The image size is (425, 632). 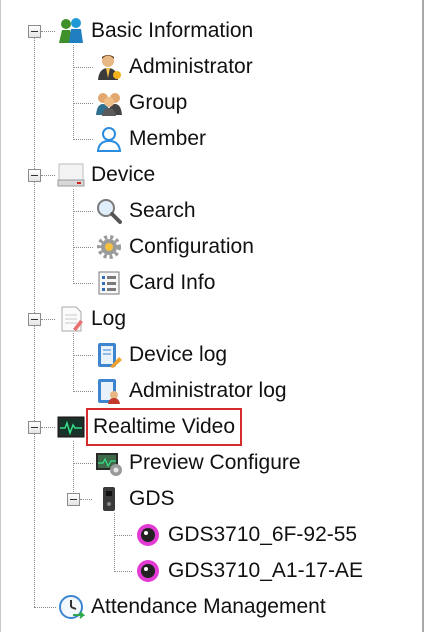 What do you see at coordinates (423, 316) in the screenshot?
I see `right-border` at bounding box center [423, 316].